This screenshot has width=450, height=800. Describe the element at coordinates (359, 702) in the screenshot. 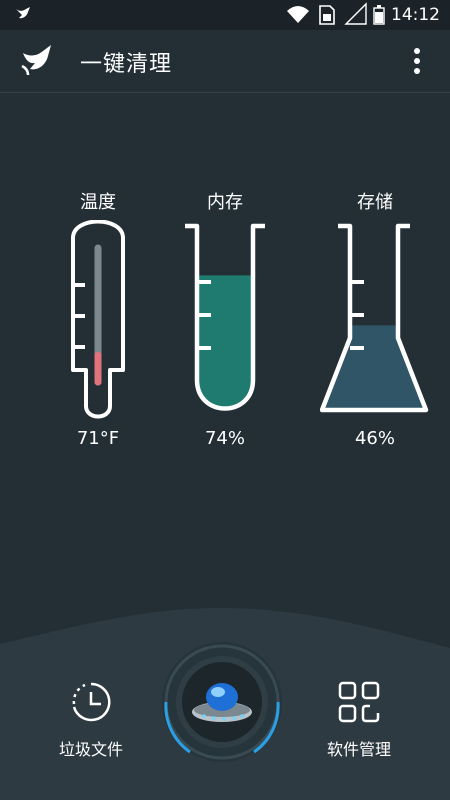

I see `apps-grid-icon` at that location.